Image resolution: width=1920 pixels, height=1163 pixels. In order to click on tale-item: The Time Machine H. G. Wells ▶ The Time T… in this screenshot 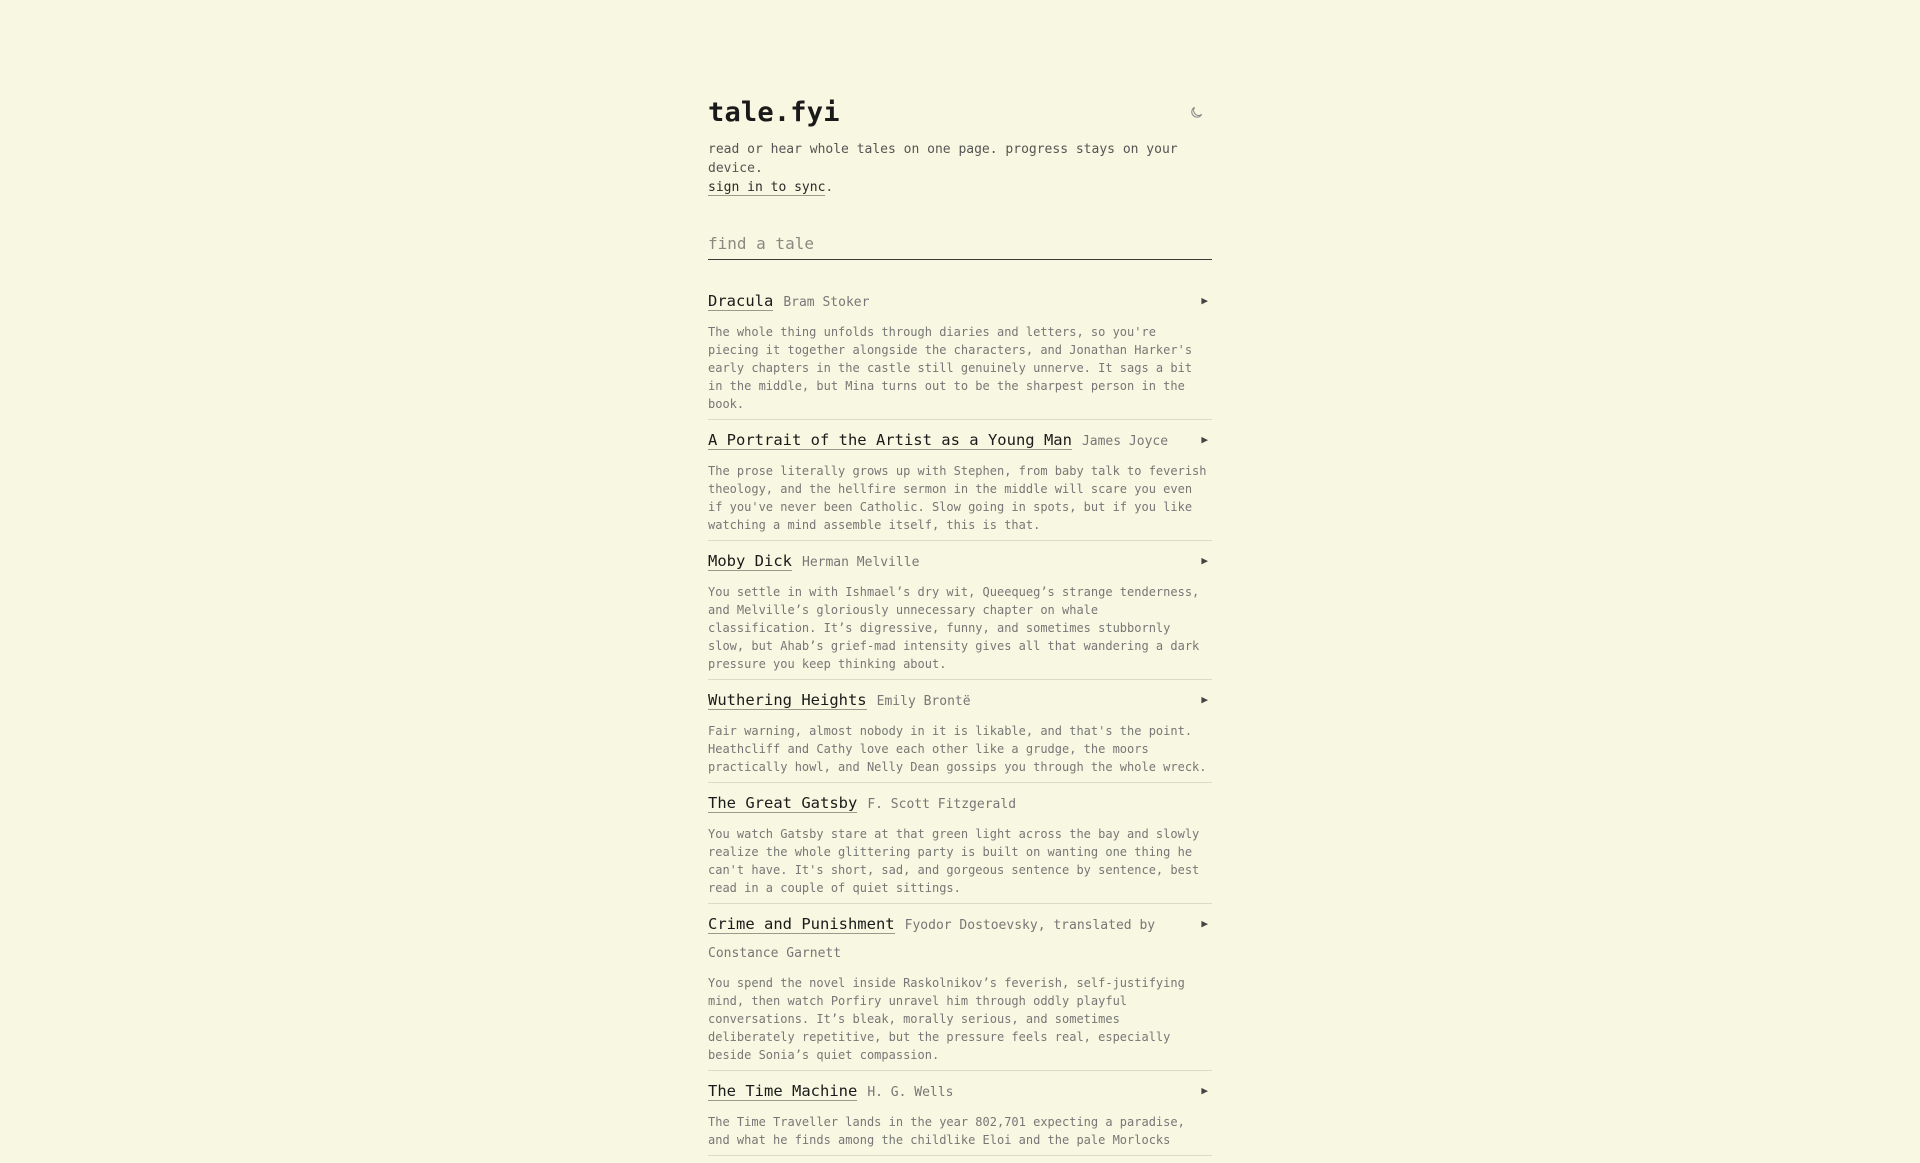, I will do `click(960, 1117)`.